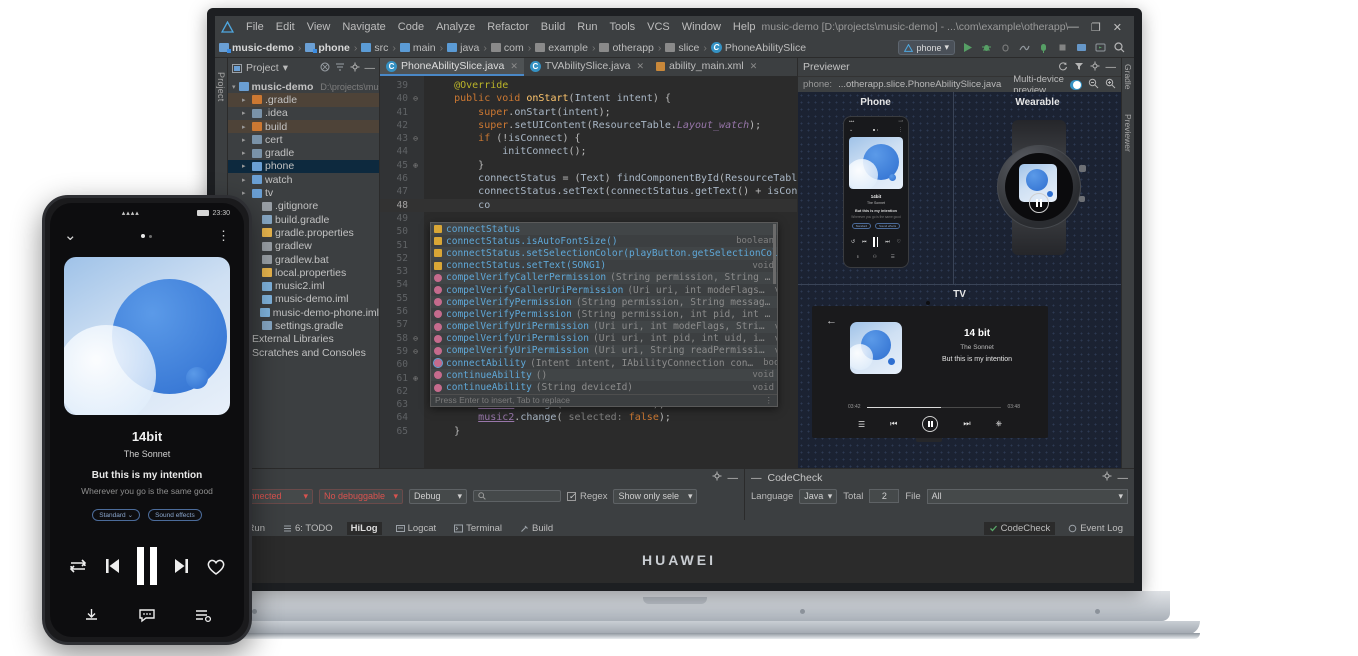 The height and width of the screenshot is (656, 1358). Describe the element at coordinates (986, 47) in the screenshot. I see `debug-button` at that location.